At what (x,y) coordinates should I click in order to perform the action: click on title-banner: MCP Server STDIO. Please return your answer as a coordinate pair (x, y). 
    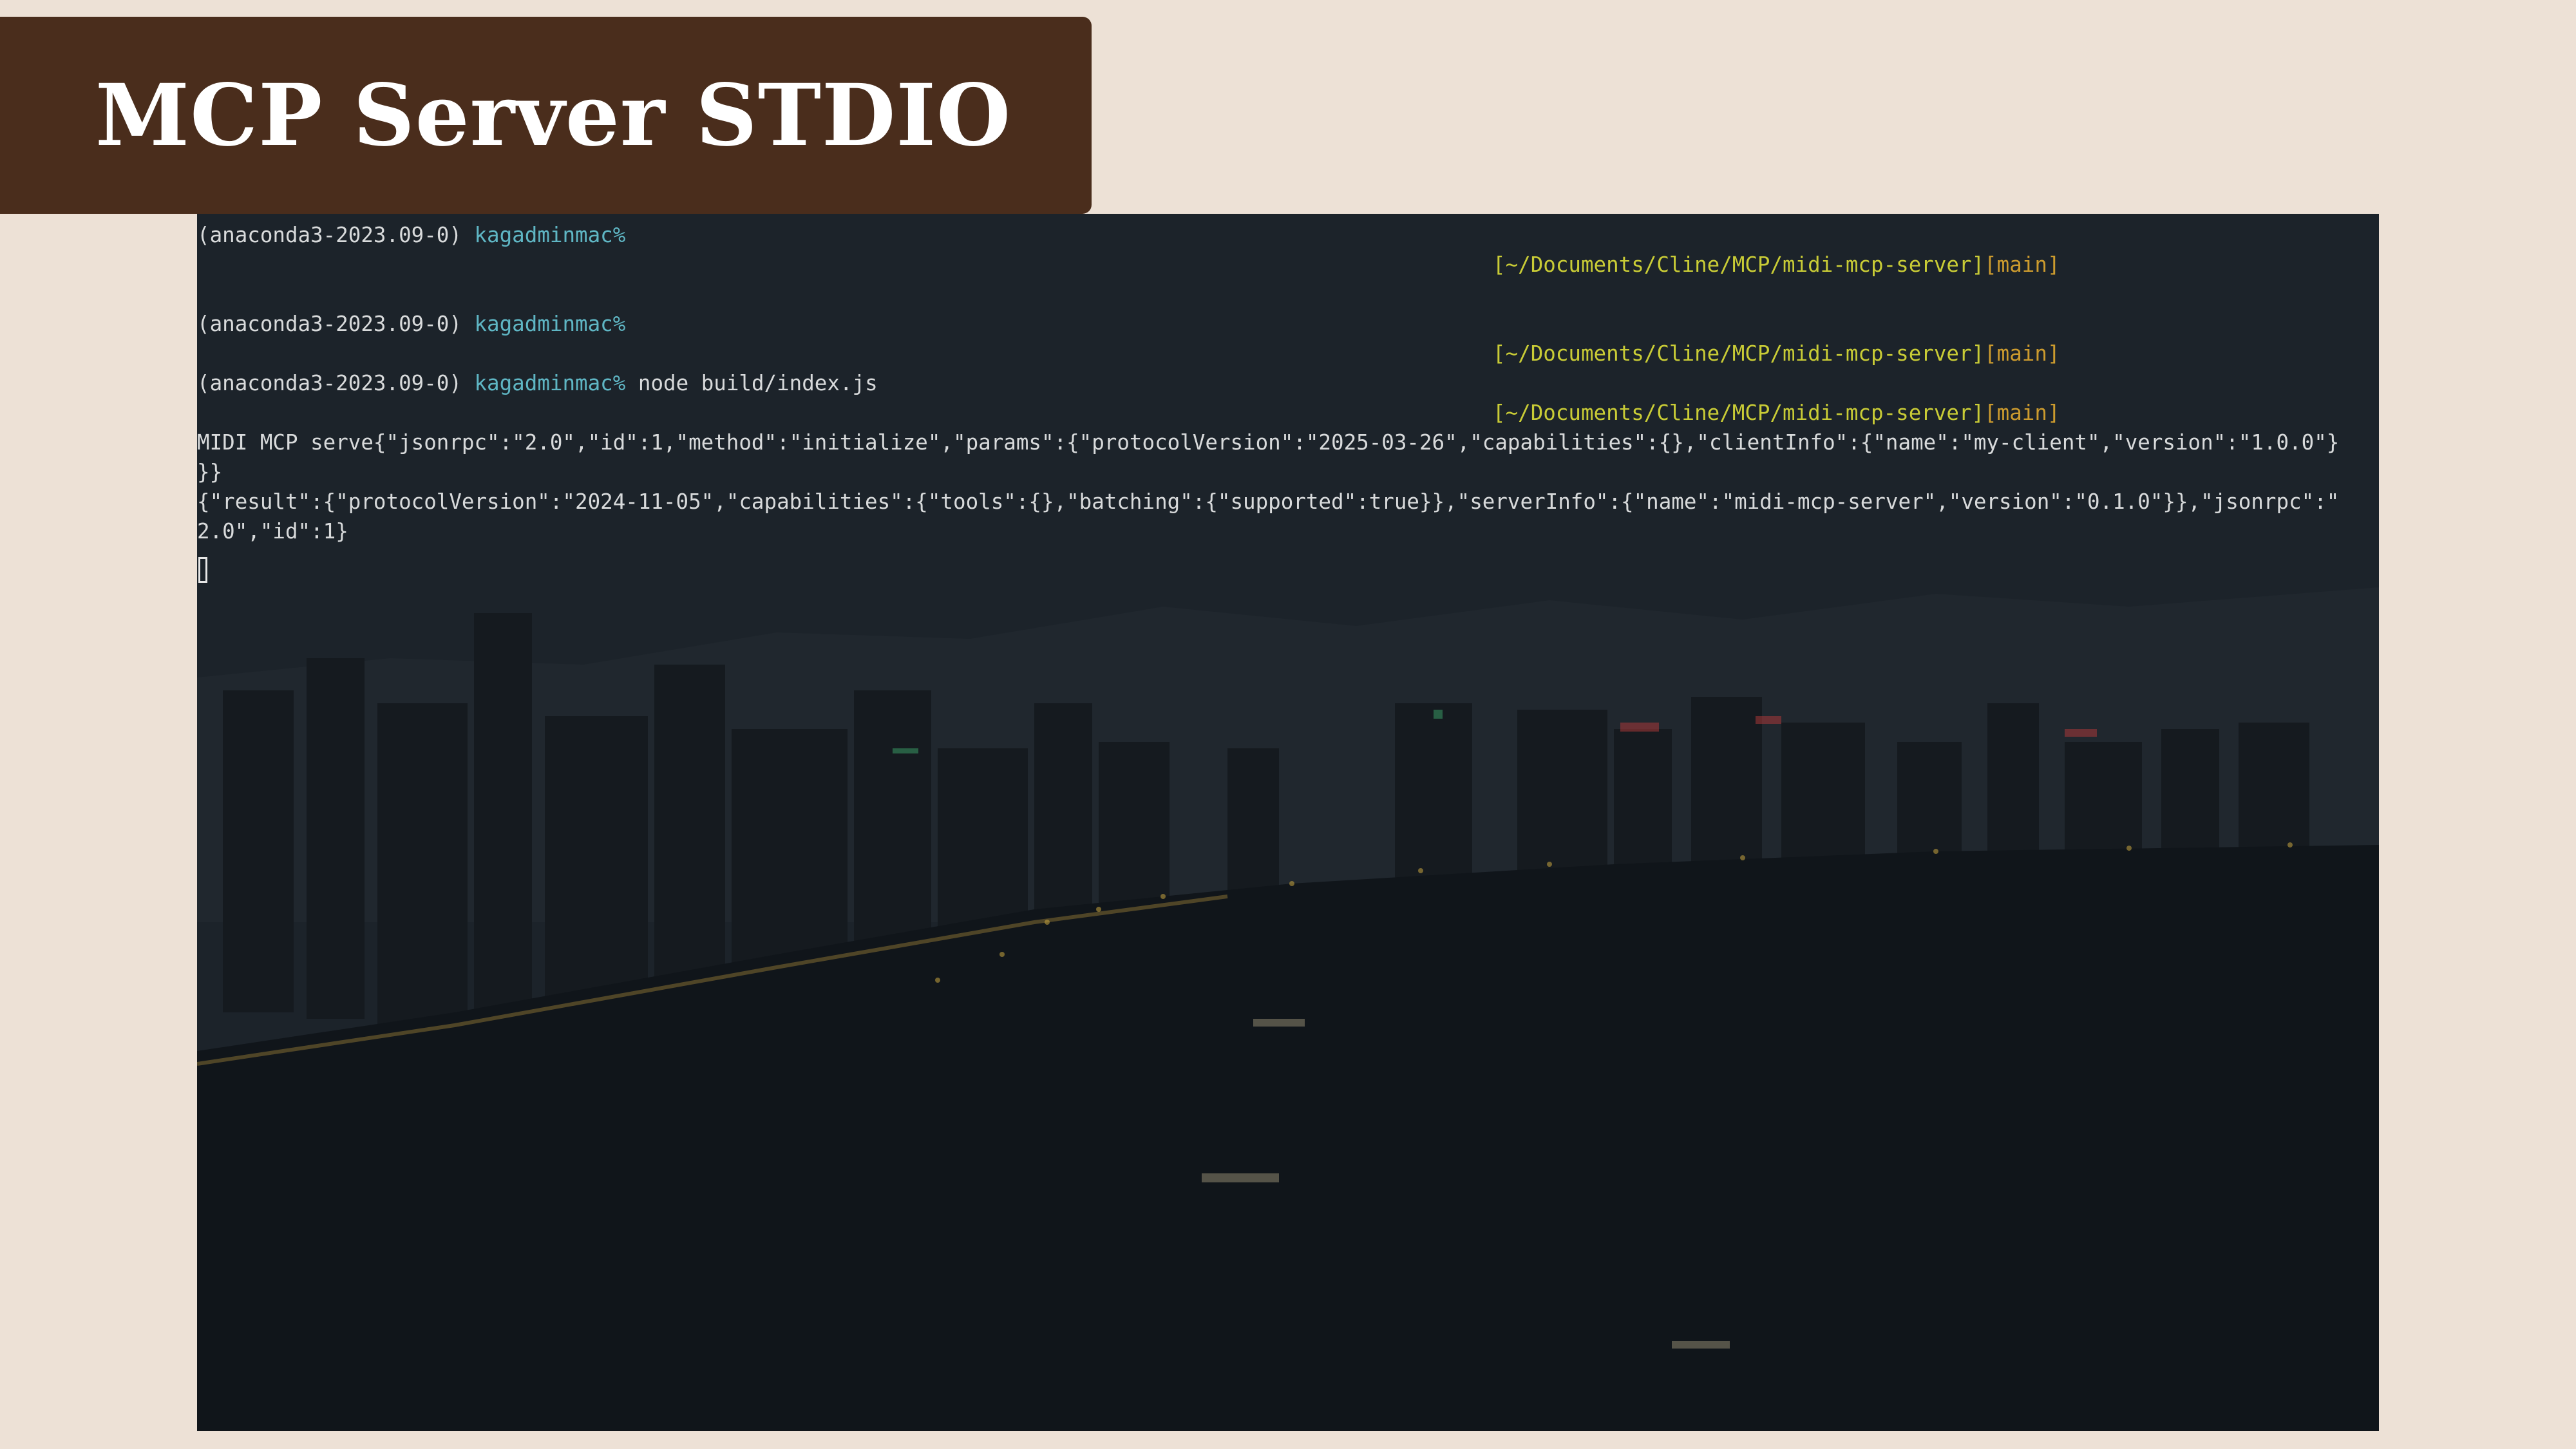
    Looking at the image, I should click on (546, 116).